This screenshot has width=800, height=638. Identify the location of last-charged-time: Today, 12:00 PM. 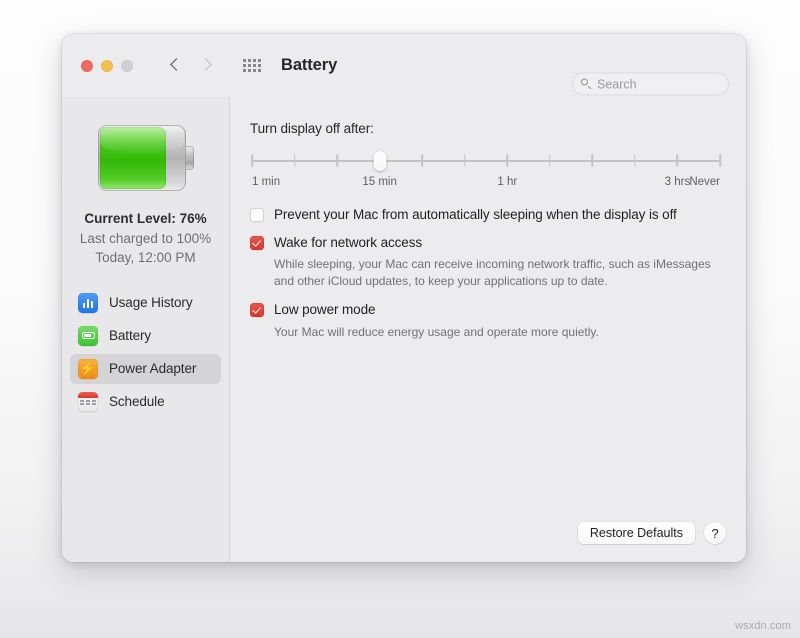
(145, 258).